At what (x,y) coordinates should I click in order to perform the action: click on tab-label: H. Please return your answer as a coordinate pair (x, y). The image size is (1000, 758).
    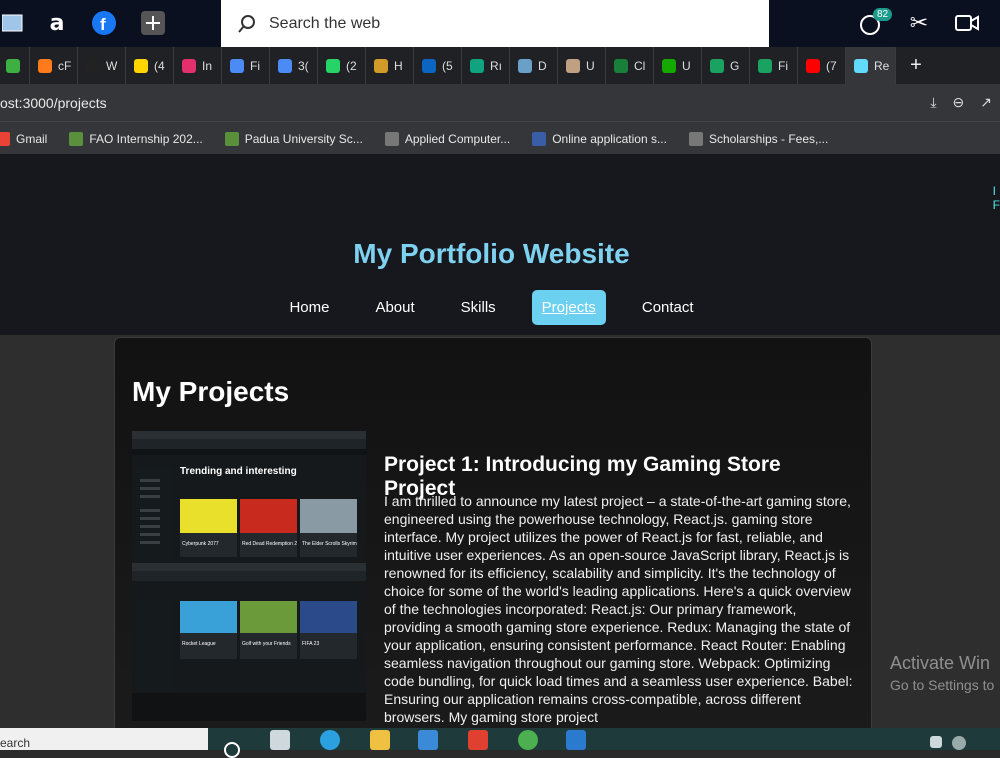
    Looking at the image, I should click on (398, 65).